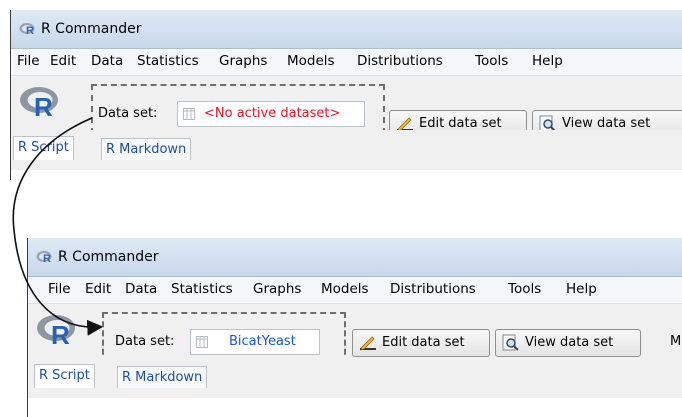 This screenshot has height=417, width=682. What do you see at coordinates (58, 226) in the screenshot?
I see `transition-arrow` at bounding box center [58, 226].